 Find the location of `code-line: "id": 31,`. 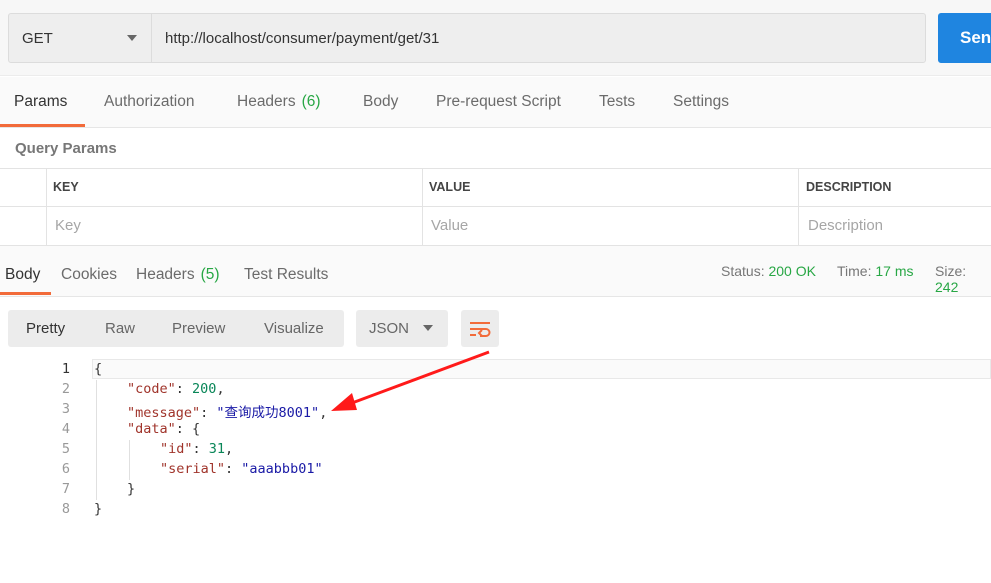

code-line: "id": 31, is located at coordinates (196, 449).